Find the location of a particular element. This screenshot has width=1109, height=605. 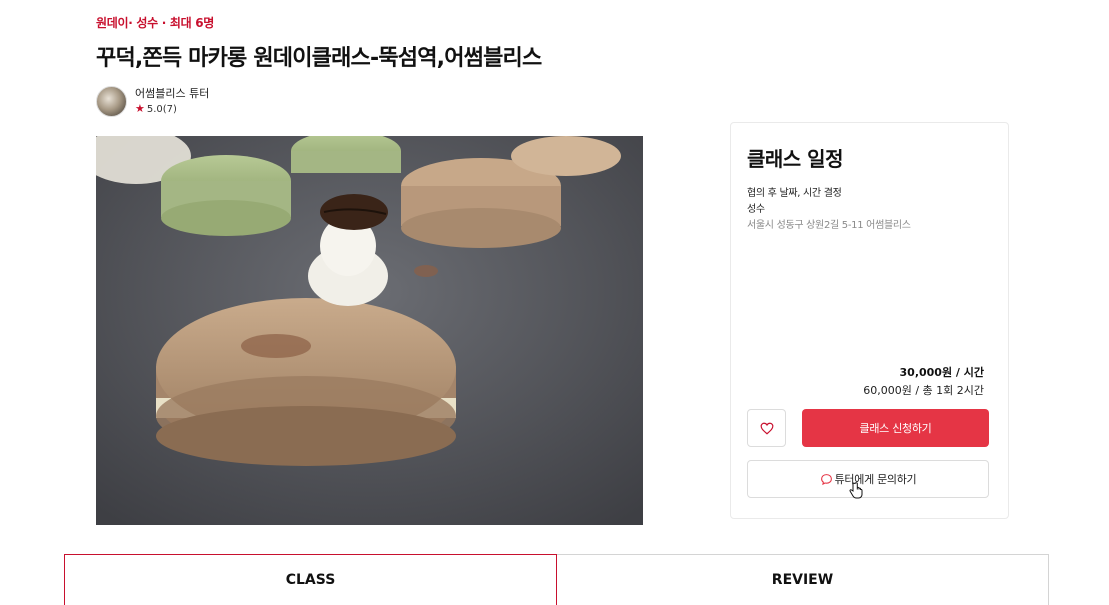

avatar is located at coordinates (111, 101).